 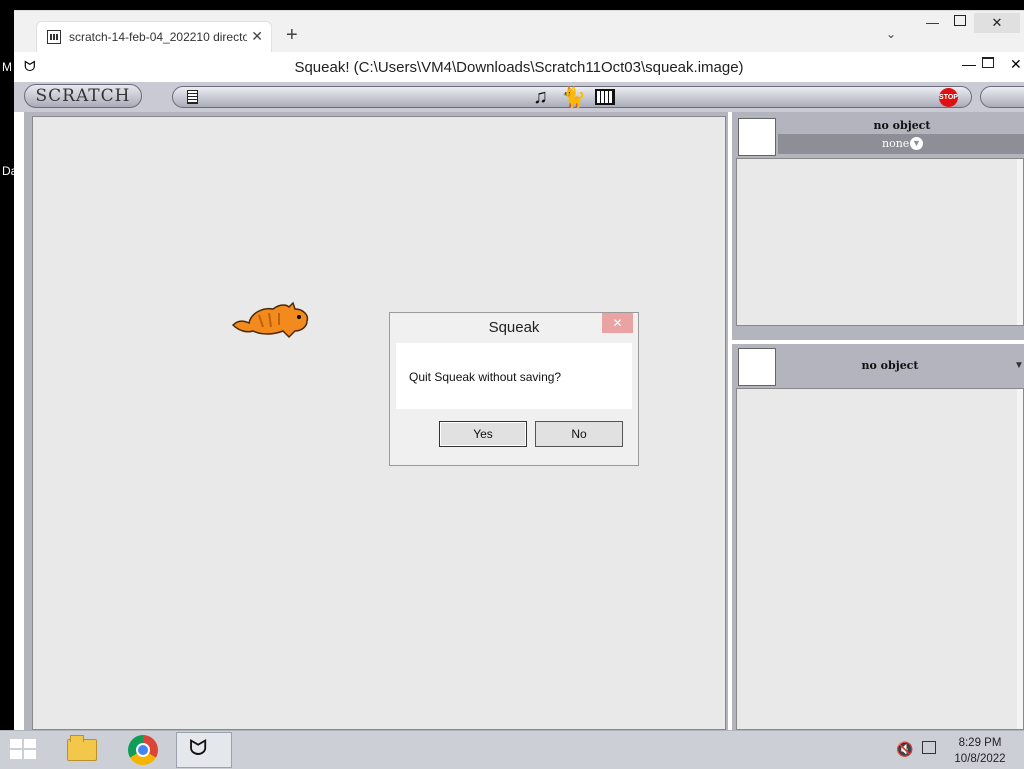 I want to click on yes-button: Yes, so click(x=483, y=434).